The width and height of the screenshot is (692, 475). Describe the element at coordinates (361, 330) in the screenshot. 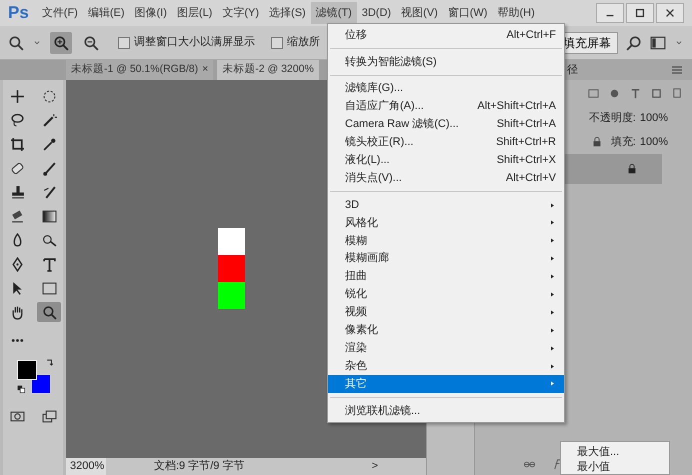

I see `menu-item-label: 像素化` at that location.